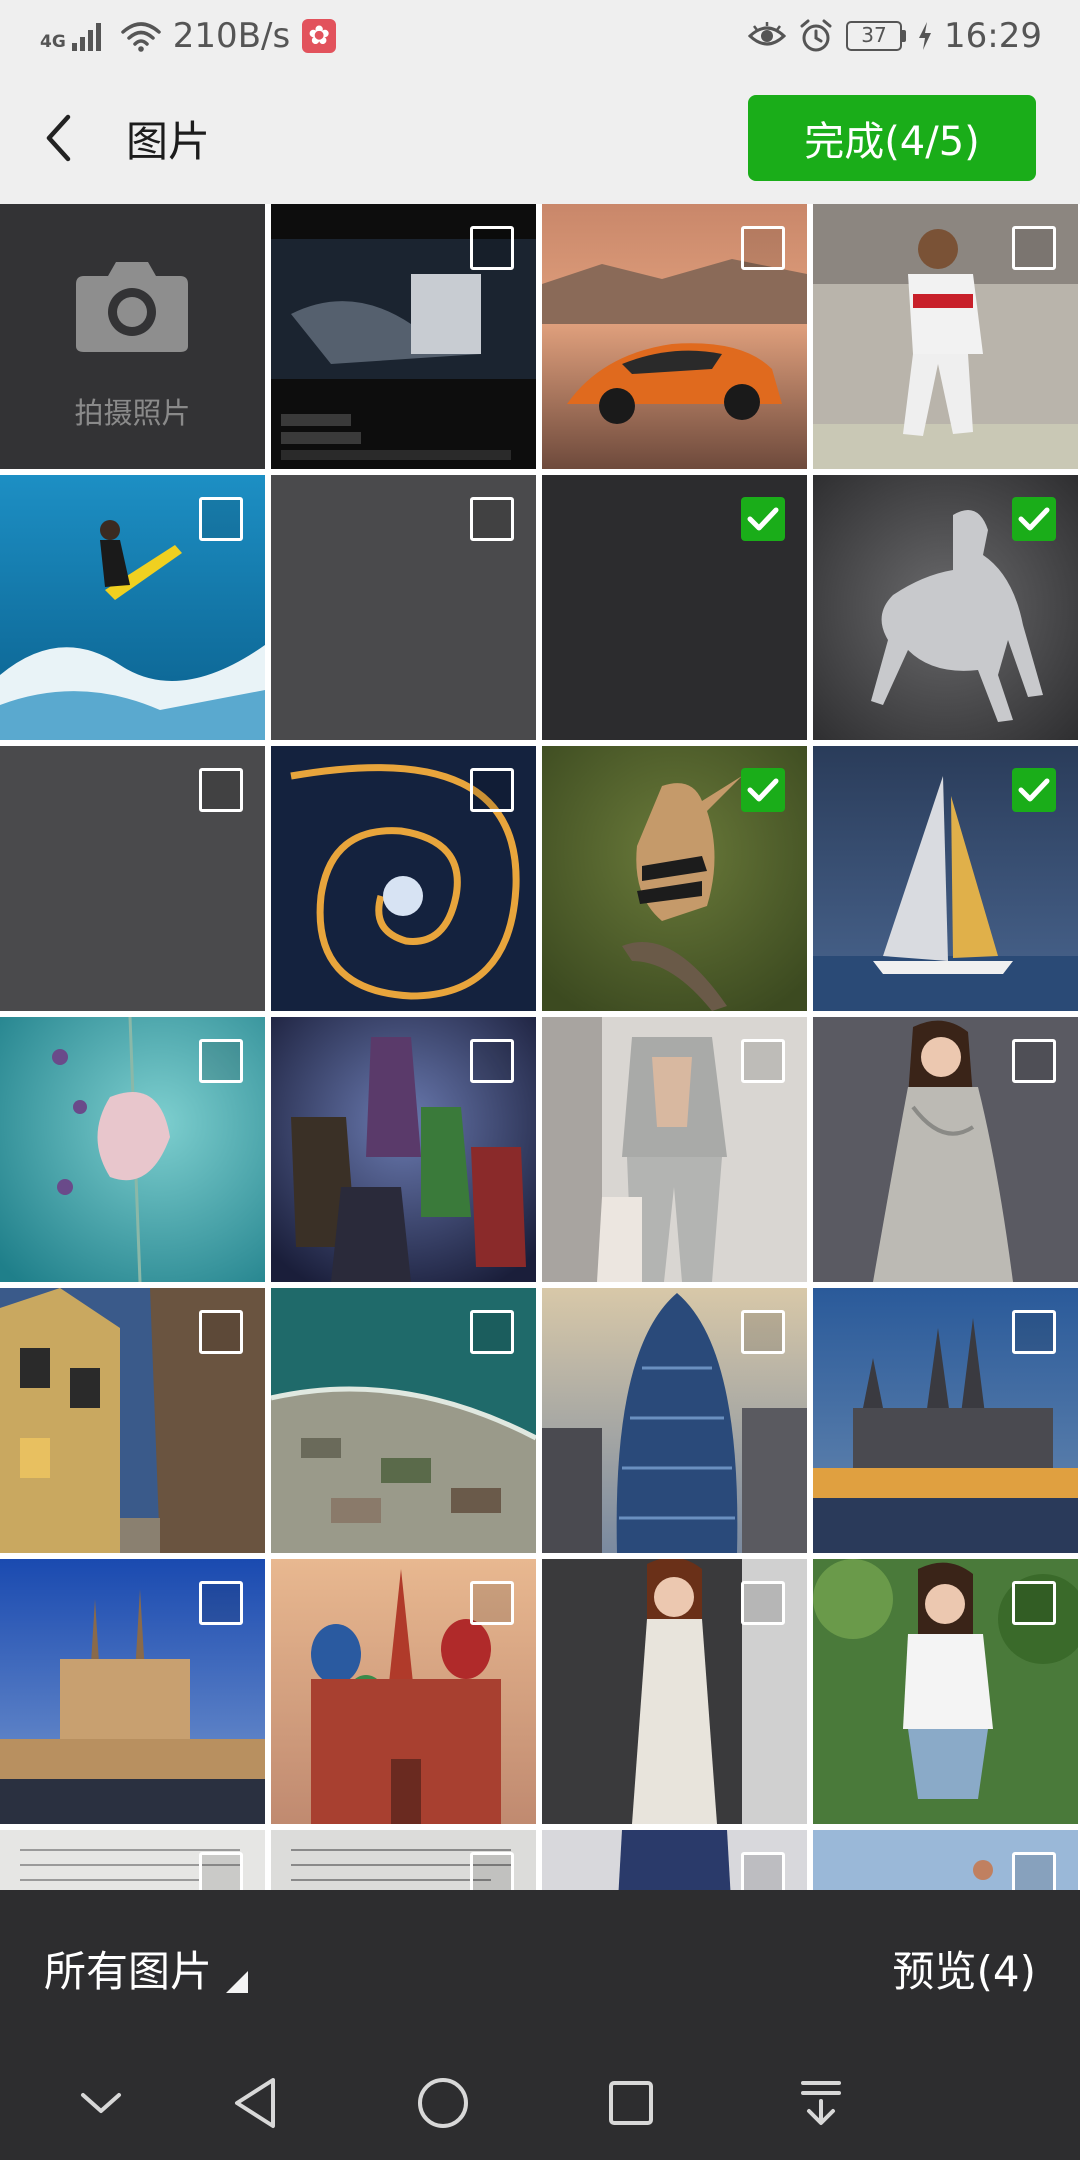 The image size is (1080, 2160). I want to click on nav-recents-button, so click(631, 2103).